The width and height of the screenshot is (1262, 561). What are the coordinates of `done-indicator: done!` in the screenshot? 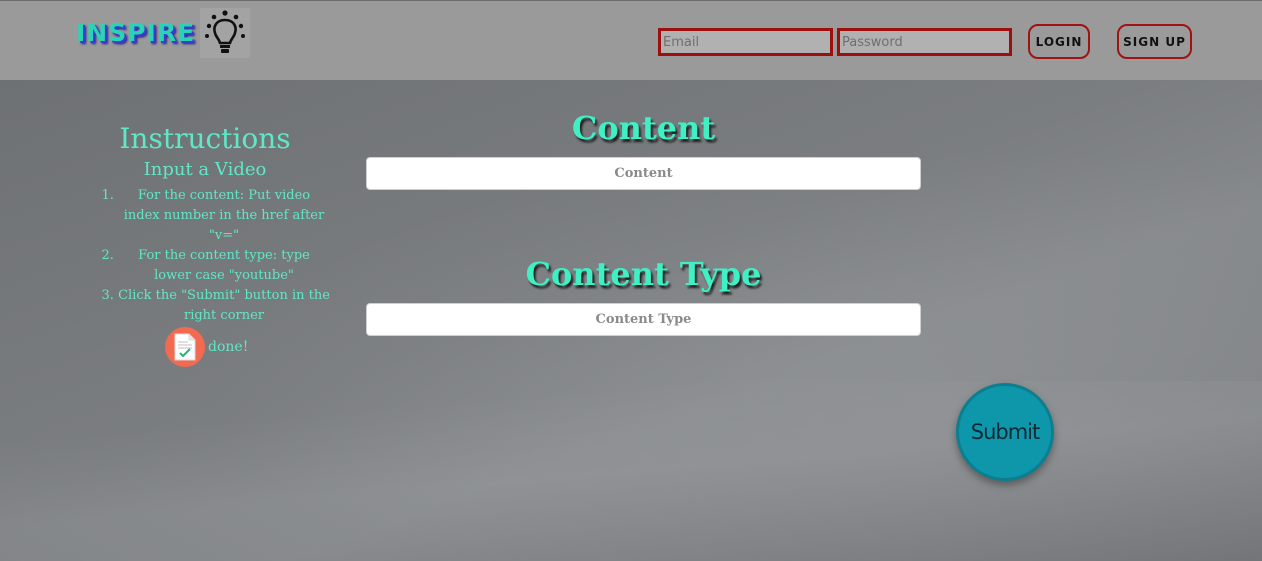 It's located at (206, 347).